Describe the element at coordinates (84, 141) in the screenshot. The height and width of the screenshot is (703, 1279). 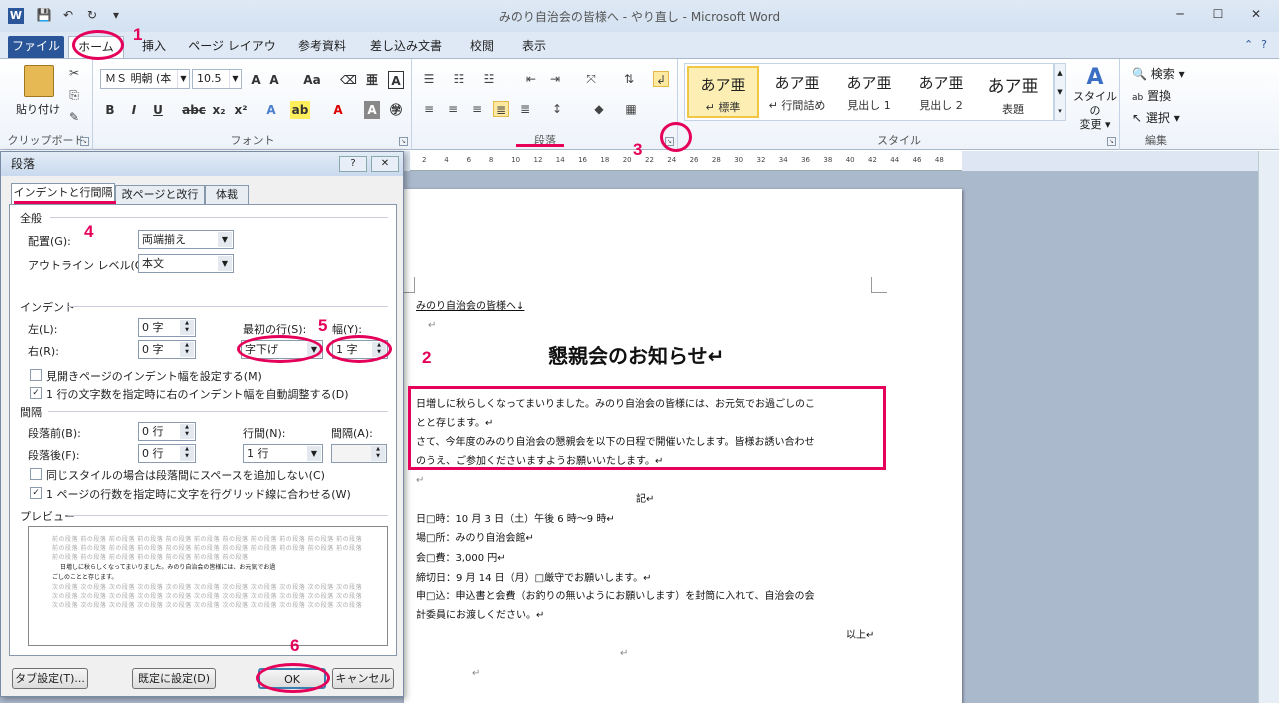
I see `clipboard-launcher-icon: ↘` at that location.